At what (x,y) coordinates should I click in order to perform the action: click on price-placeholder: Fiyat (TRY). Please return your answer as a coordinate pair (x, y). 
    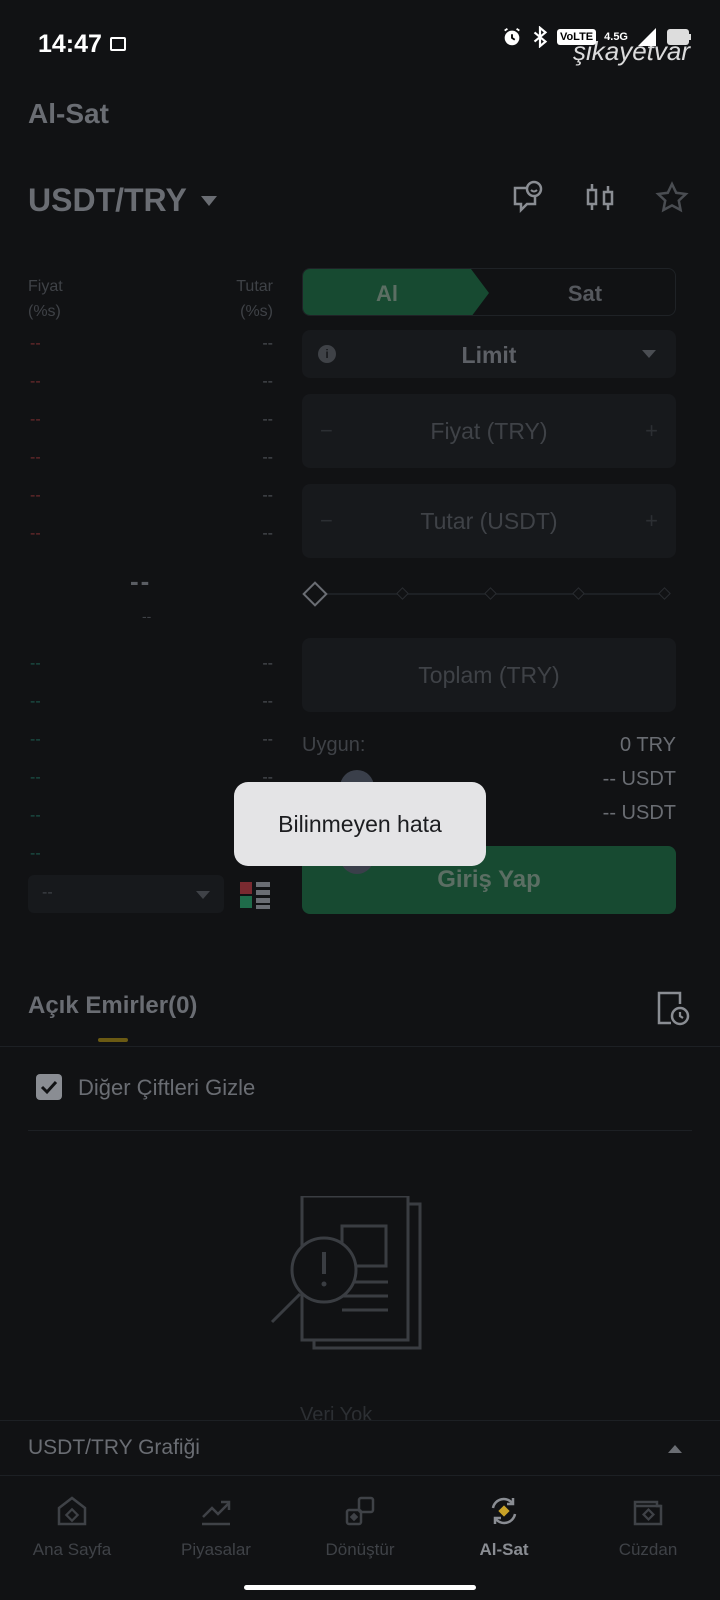
    Looking at the image, I should click on (489, 431).